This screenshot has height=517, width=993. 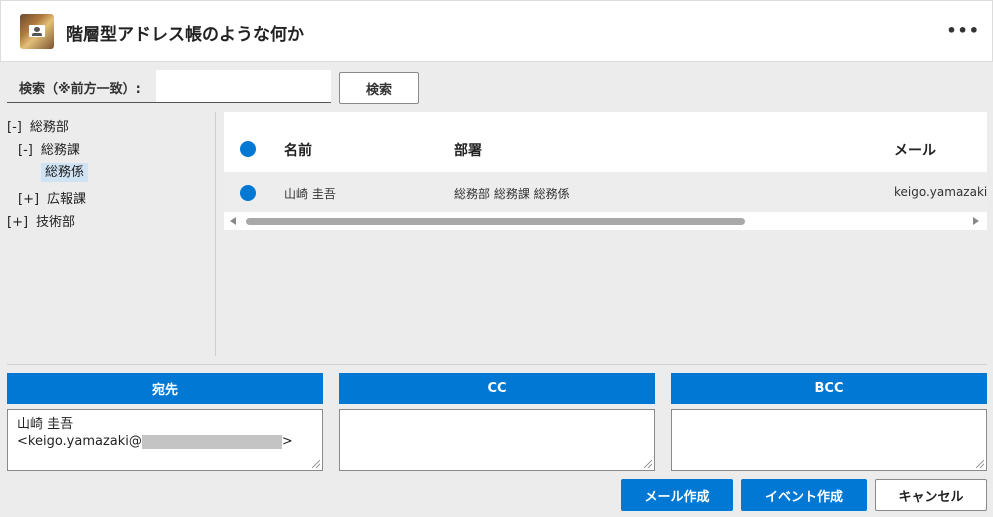 I want to click on tree-node-label: 総務係, so click(x=65, y=172).